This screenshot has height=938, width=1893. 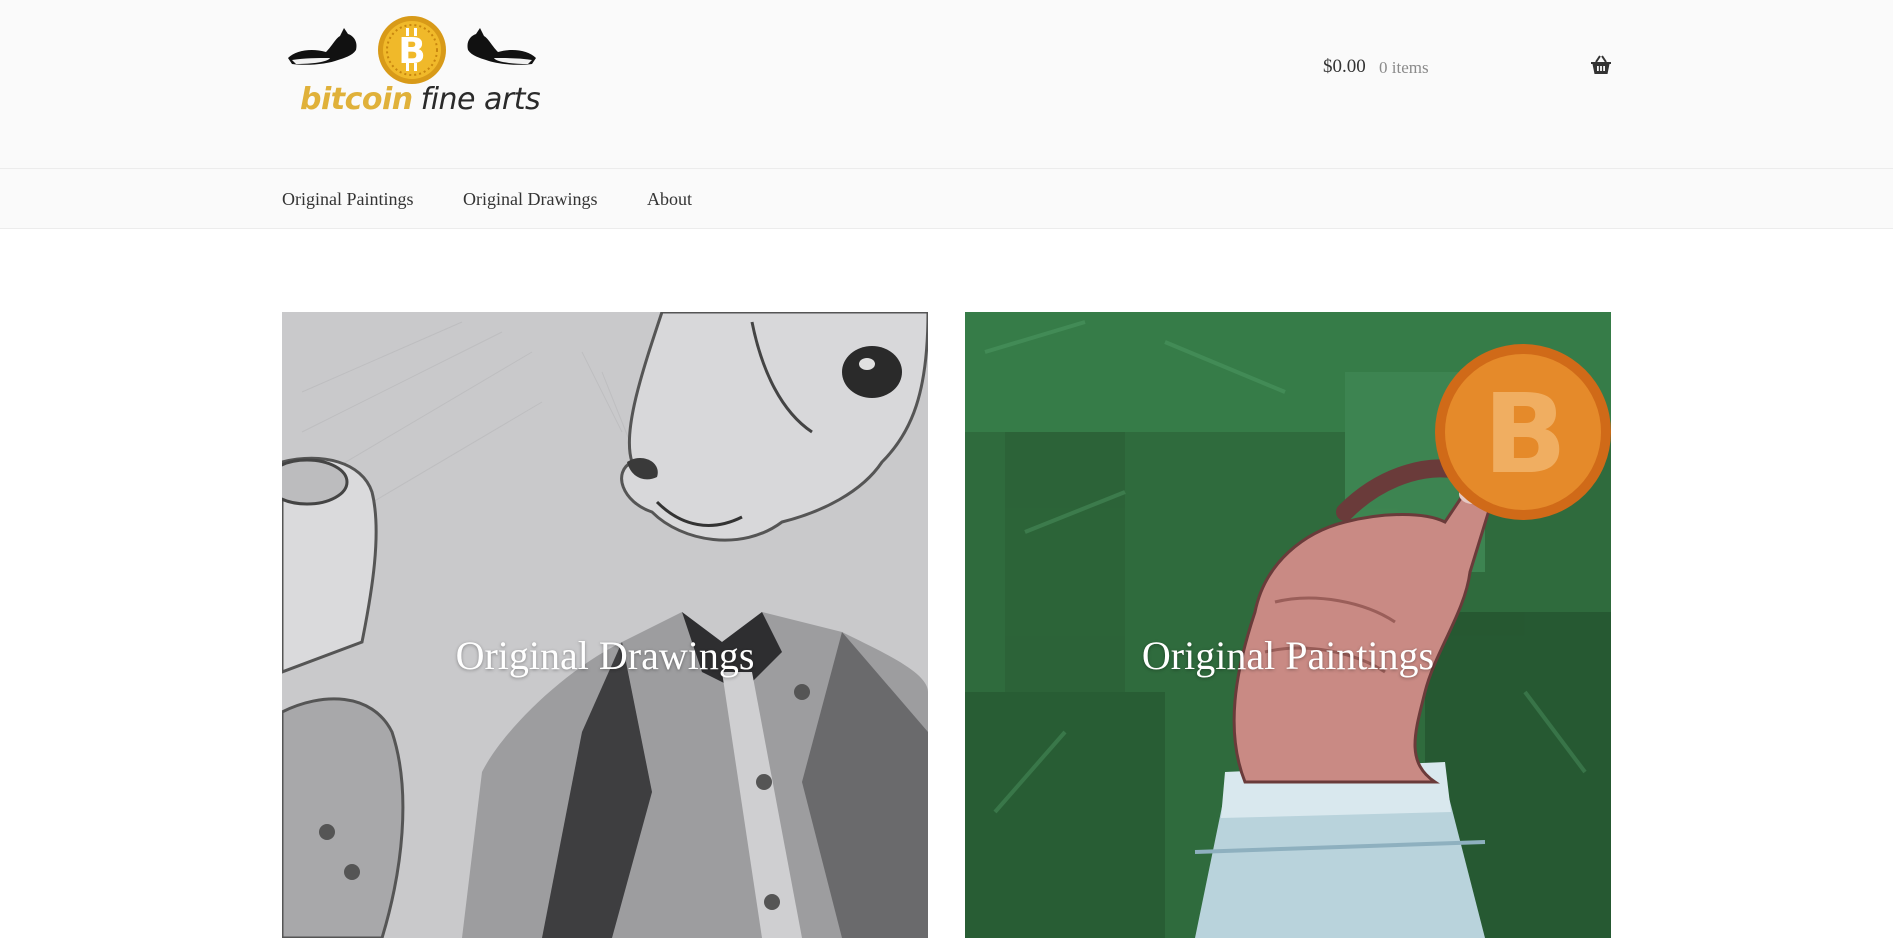 What do you see at coordinates (530, 199) in the screenshot?
I see `nav-item-original-drawings: Original Drawings` at bounding box center [530, 199].